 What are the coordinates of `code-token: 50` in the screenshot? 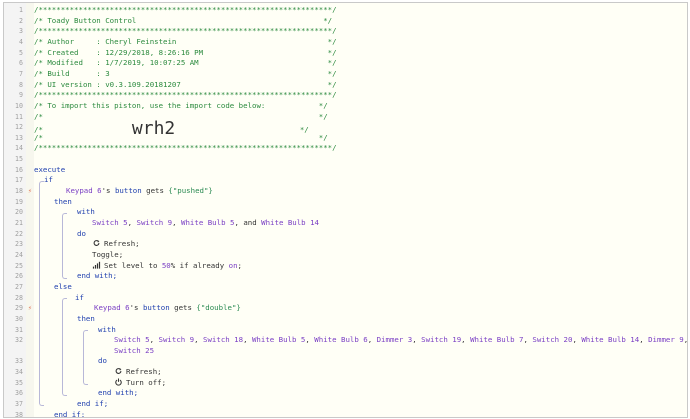 It's located at (166, 265).